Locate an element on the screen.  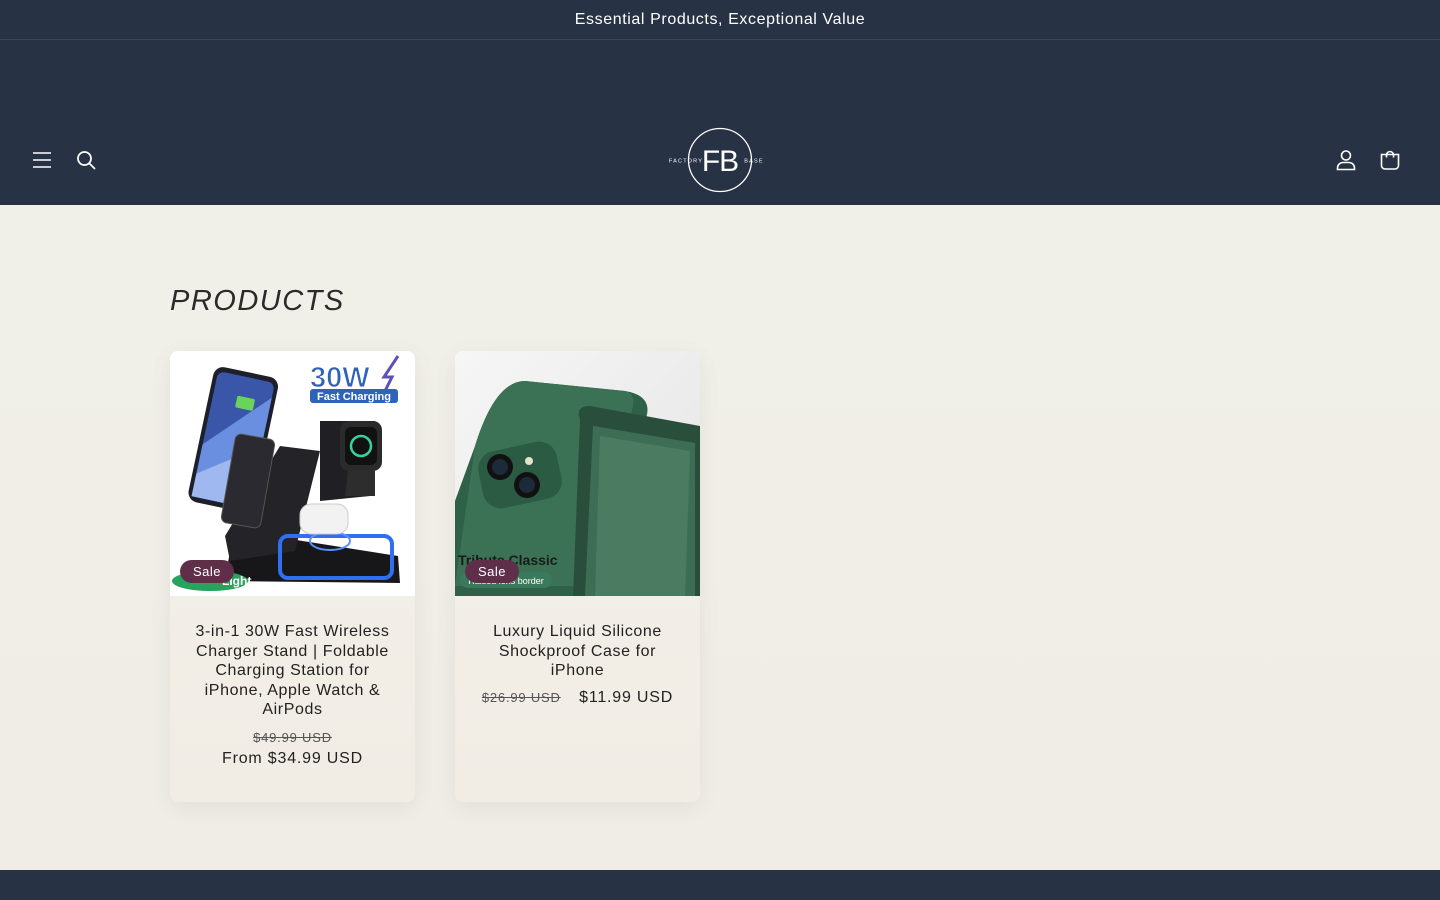
price-original: $26.99 USD is located at coordinates (521, 697).